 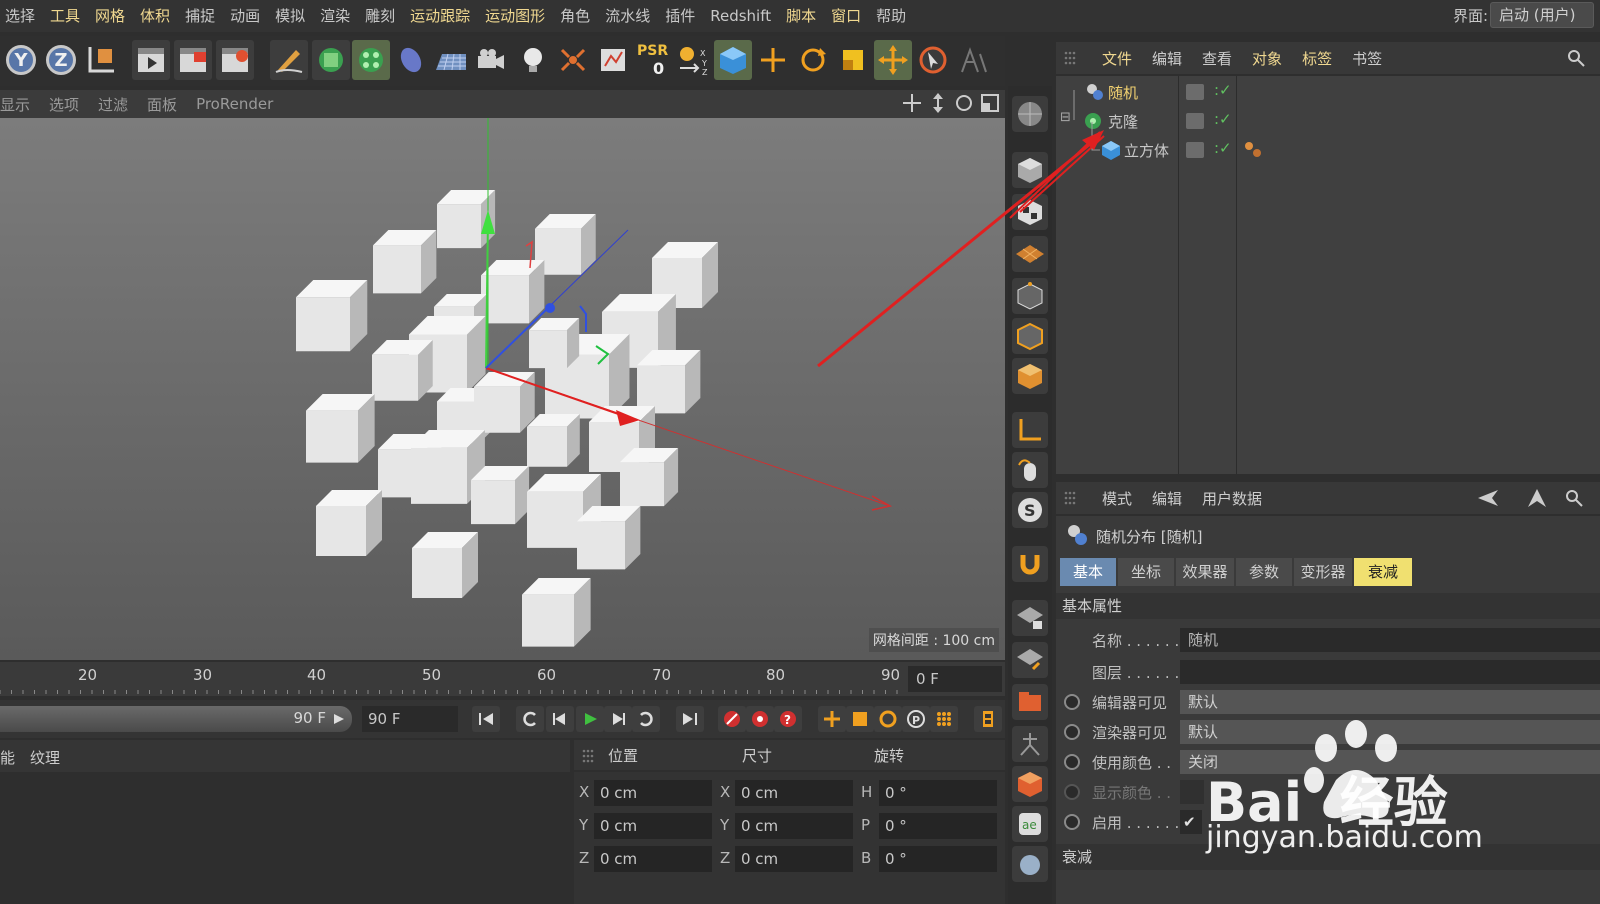 I want to click on polygons-mode-button, so click(x=1030, y=376).